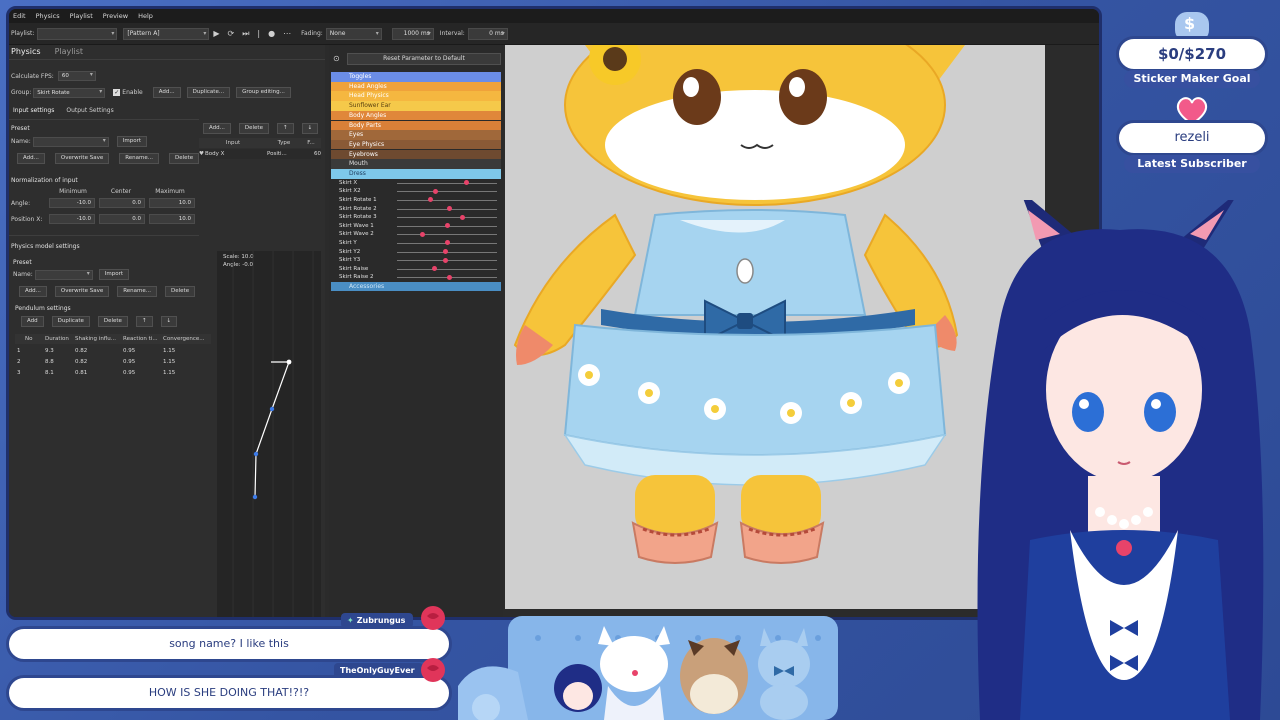  I want to click on param-row: Skirt Rotate 2, so click(416, 209).